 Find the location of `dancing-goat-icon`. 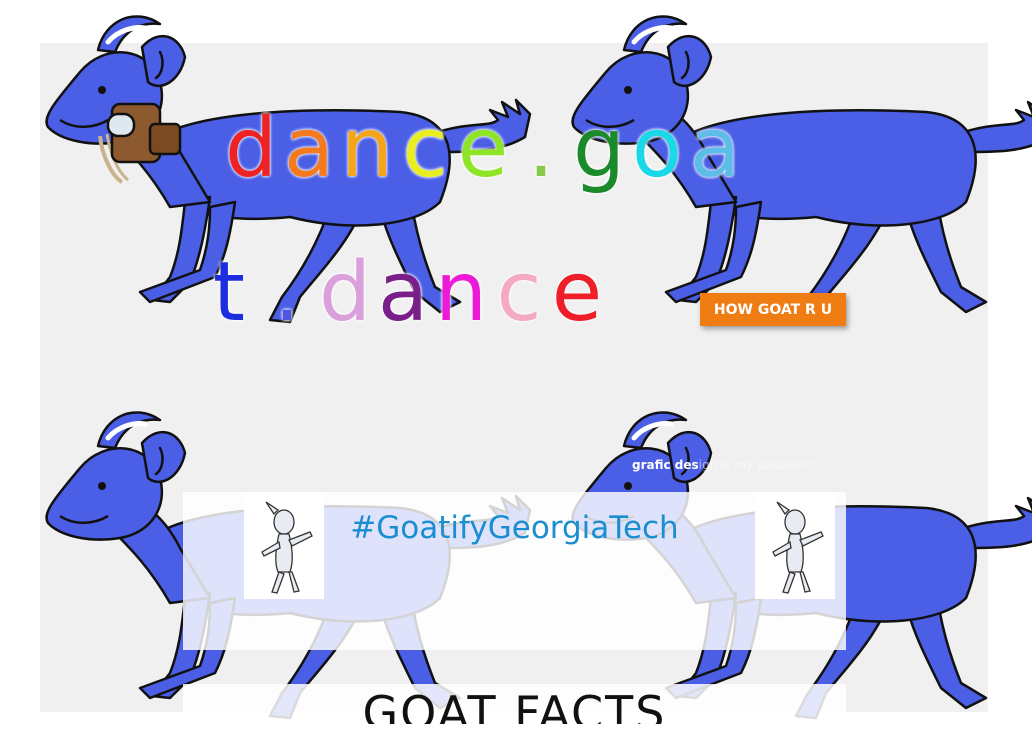

dancing-goat-icon is located at coordinates (795, 545).